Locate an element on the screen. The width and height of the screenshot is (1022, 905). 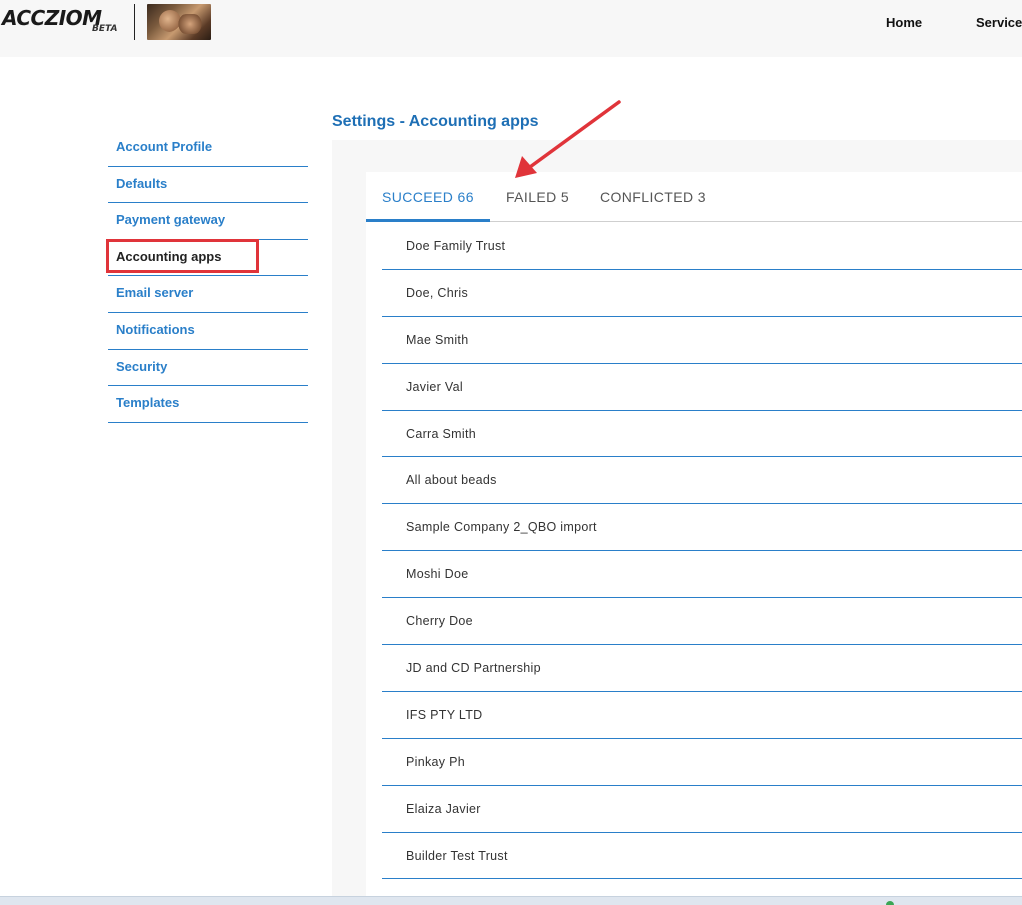
list-item: Javier Val is located at coordinates (702, 387).